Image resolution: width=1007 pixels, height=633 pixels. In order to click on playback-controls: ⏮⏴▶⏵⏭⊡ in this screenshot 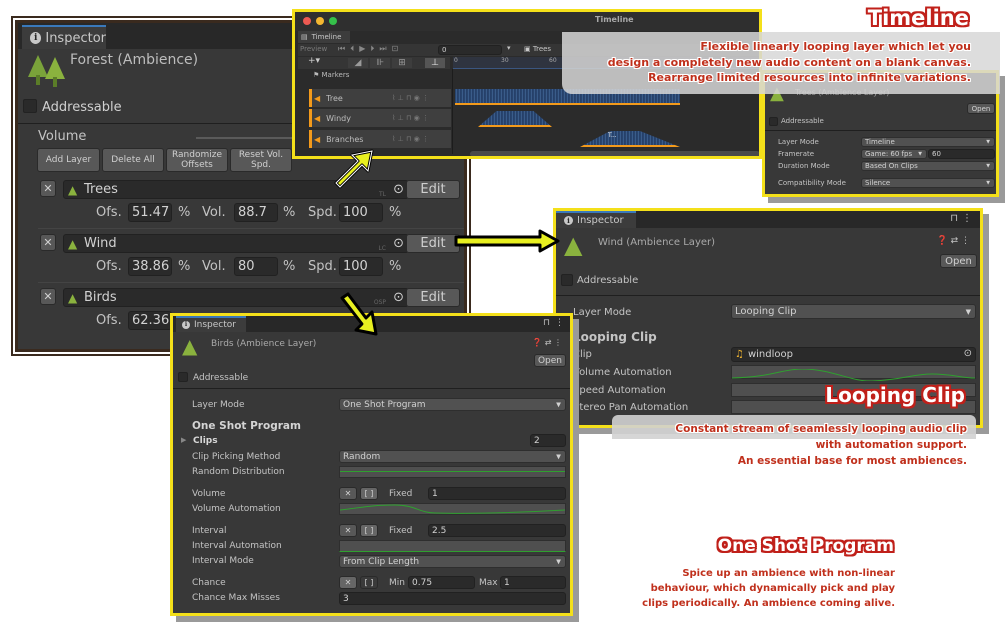, I will do `click(370, 49)`.